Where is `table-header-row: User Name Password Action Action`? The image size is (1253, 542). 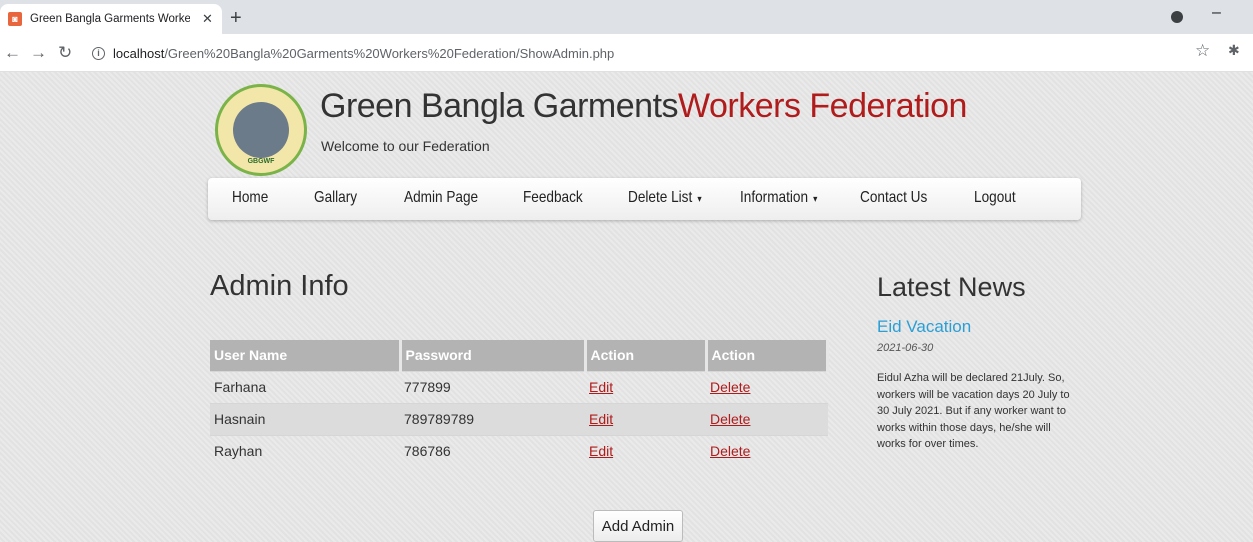
table-header-row: User Name Password Action Action is located at coordinates (519, 355).